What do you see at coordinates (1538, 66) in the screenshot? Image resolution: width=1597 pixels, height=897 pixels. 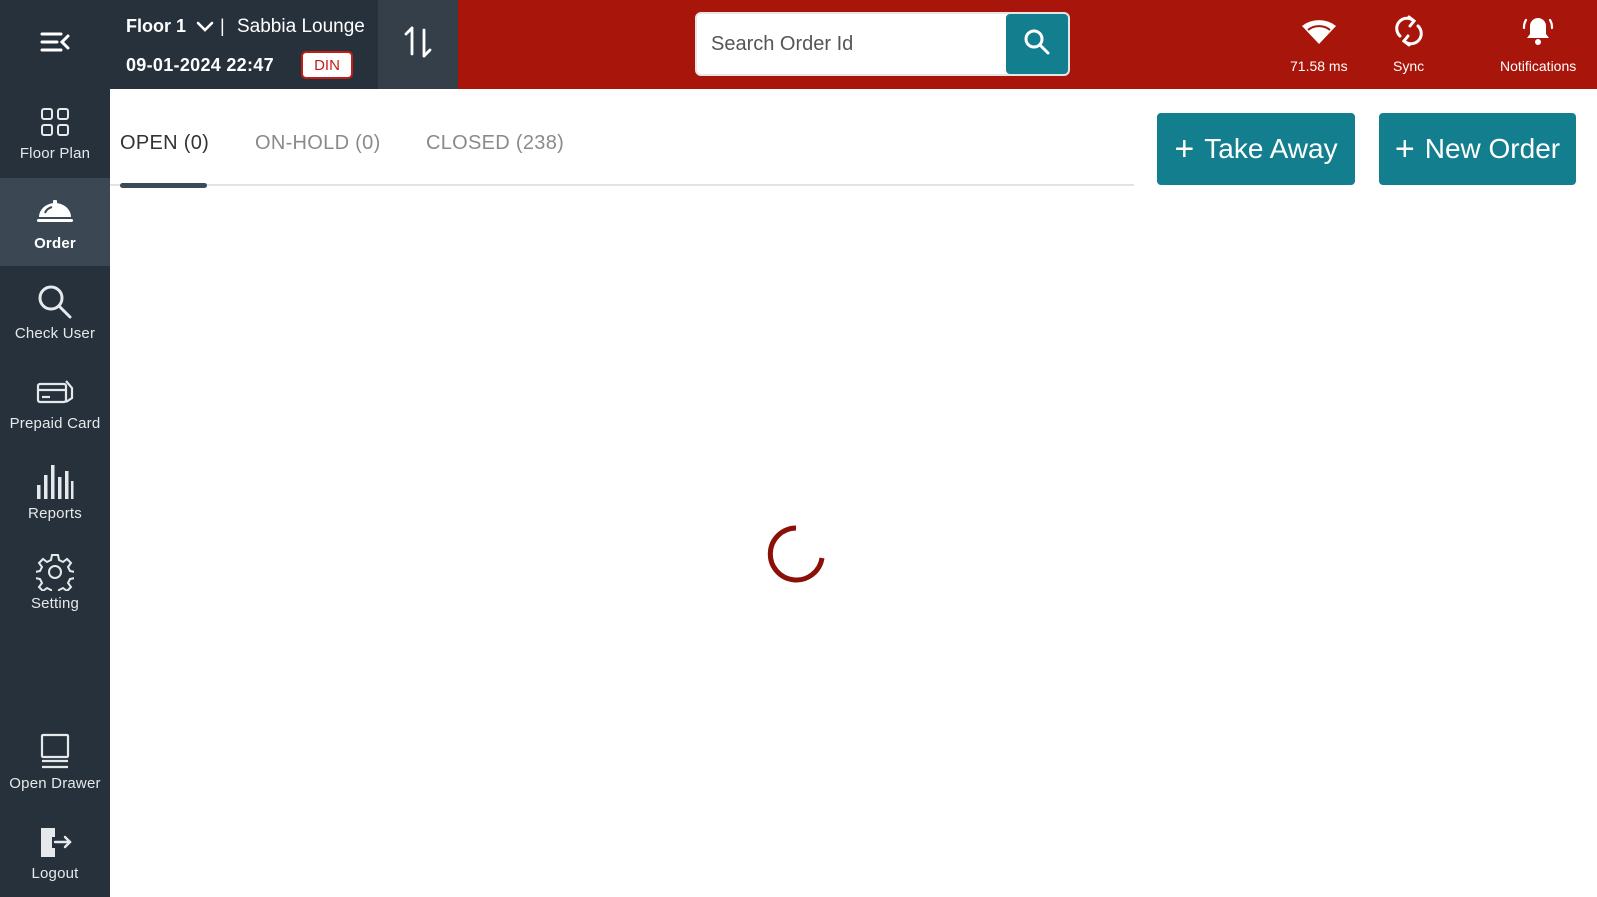 I see `notifications-label: Notifications` at bounding box center [1538, 66].